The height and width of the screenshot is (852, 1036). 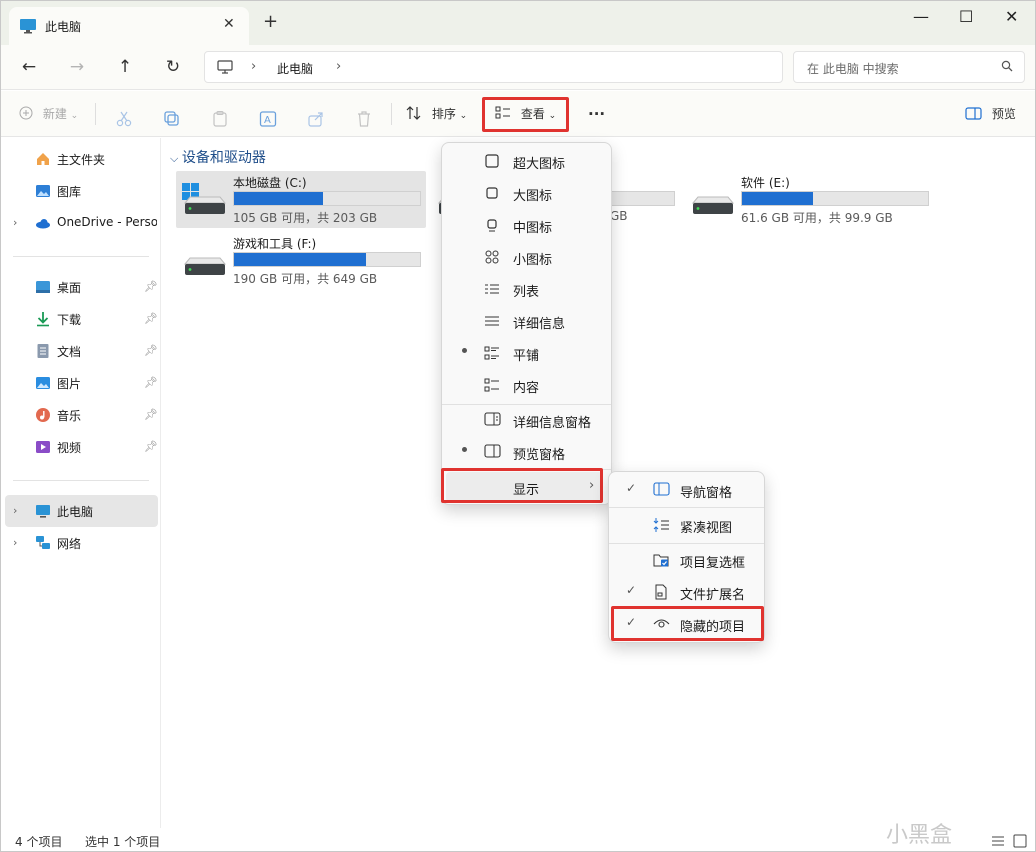 I want to click on copy-icon, so click(x=172, y=119).